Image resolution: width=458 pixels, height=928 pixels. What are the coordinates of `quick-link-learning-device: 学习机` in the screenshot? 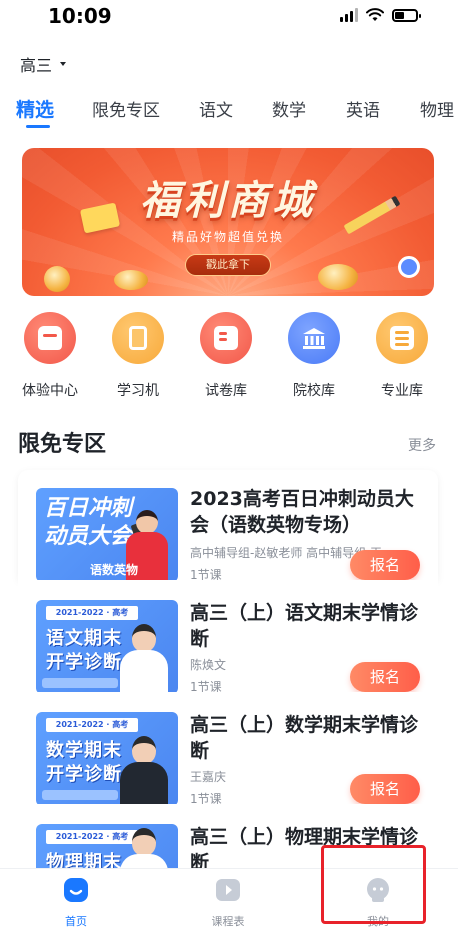 It's located at (138, 356).